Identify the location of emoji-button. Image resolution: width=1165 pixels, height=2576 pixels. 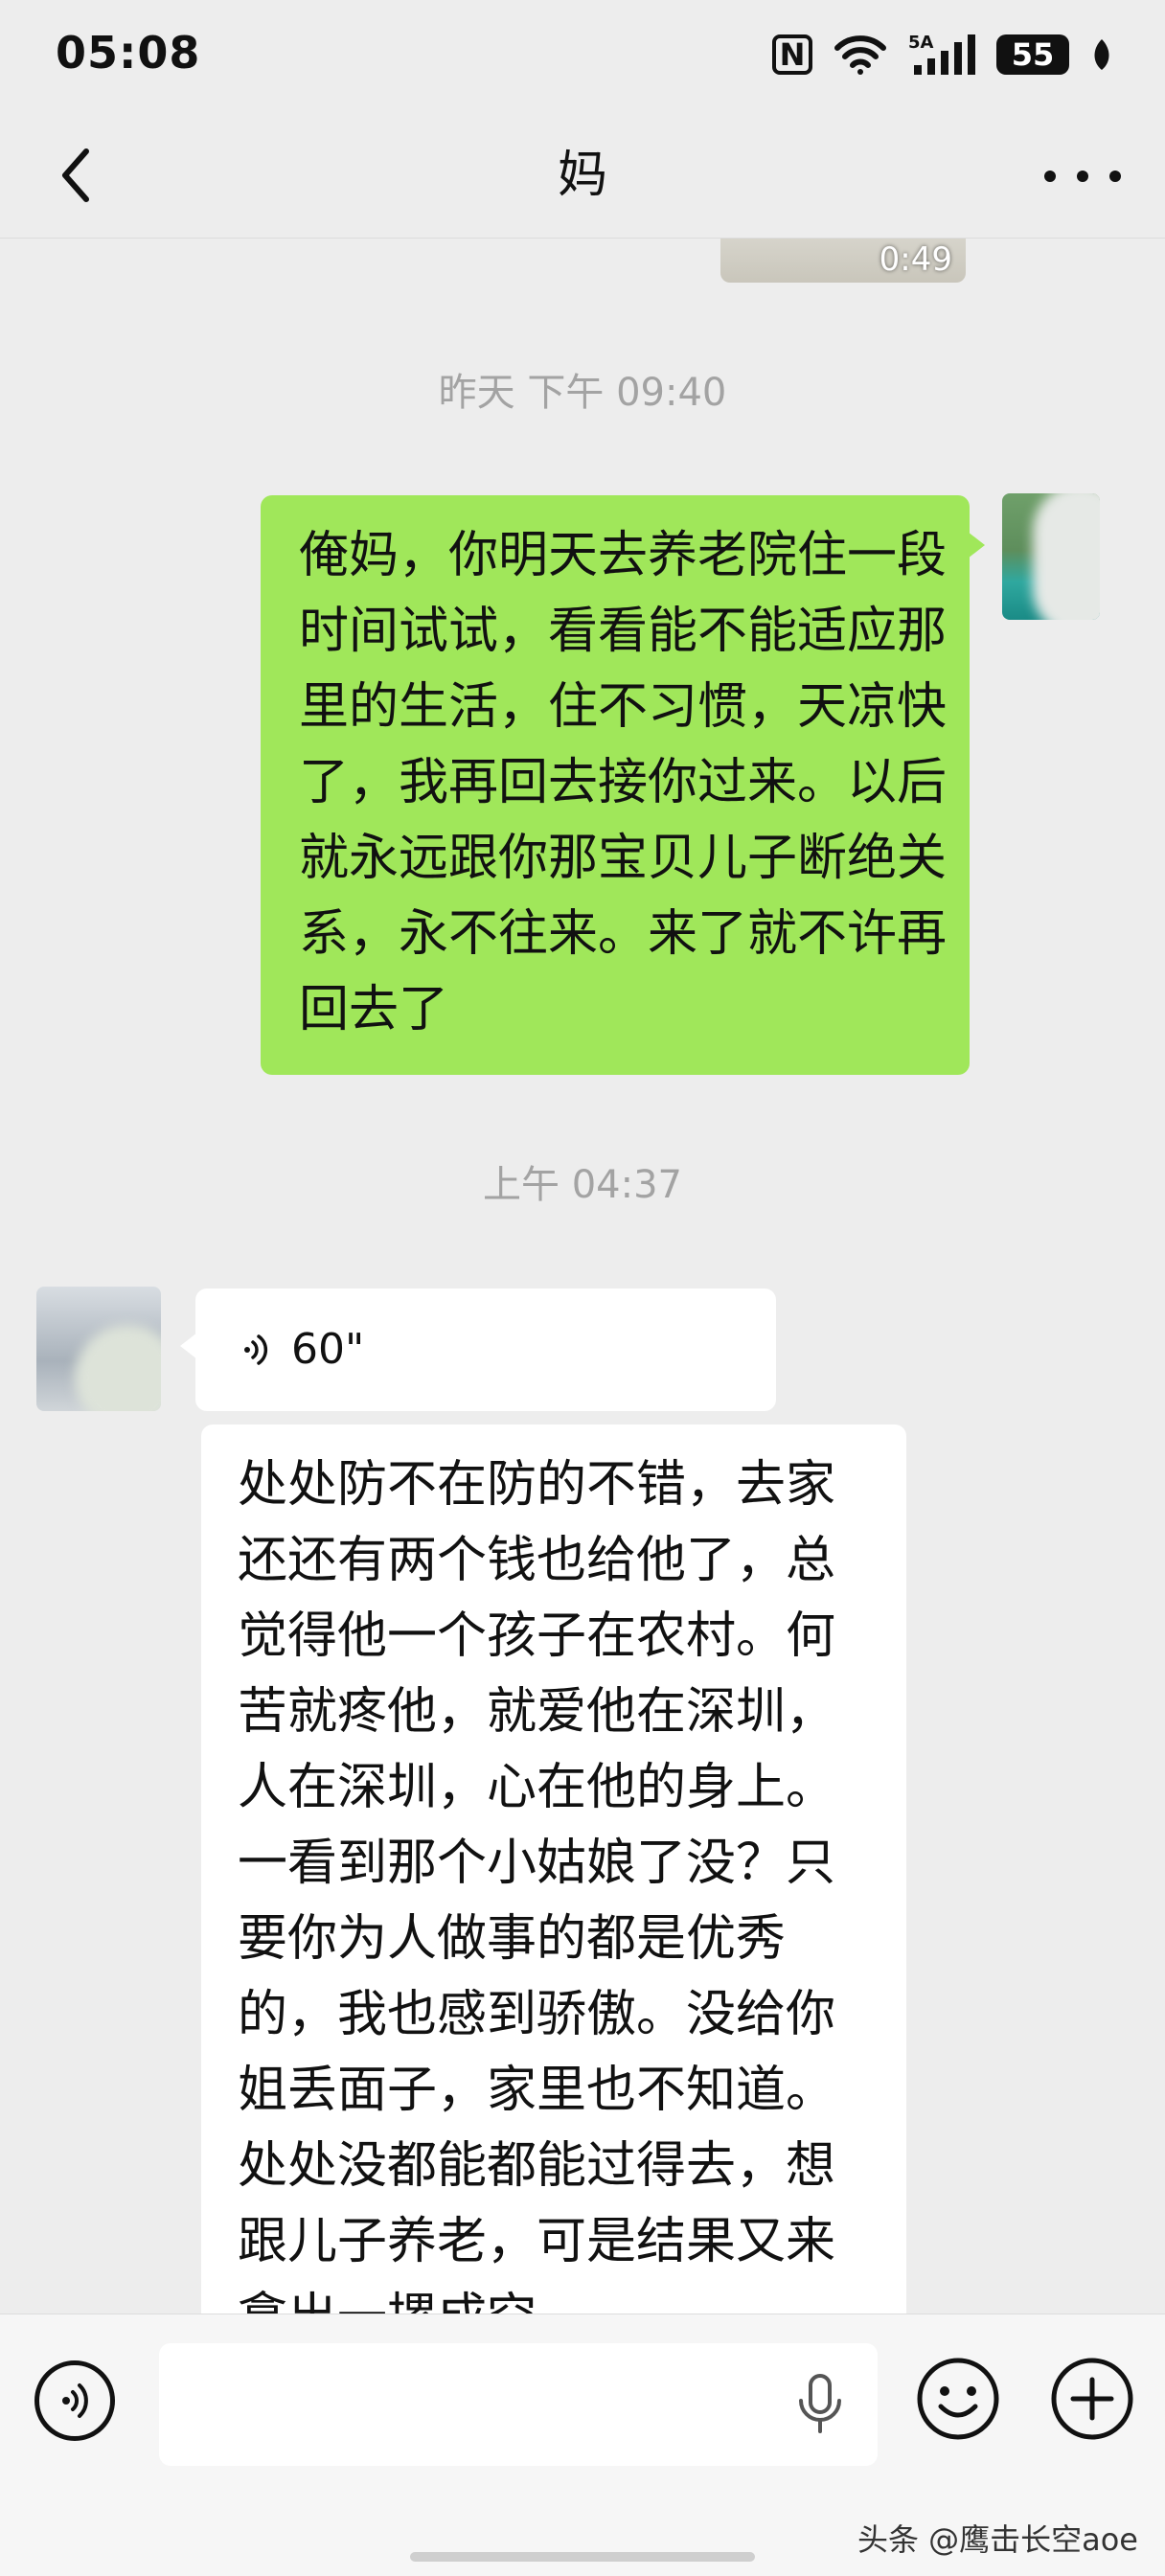
(958, 2399).